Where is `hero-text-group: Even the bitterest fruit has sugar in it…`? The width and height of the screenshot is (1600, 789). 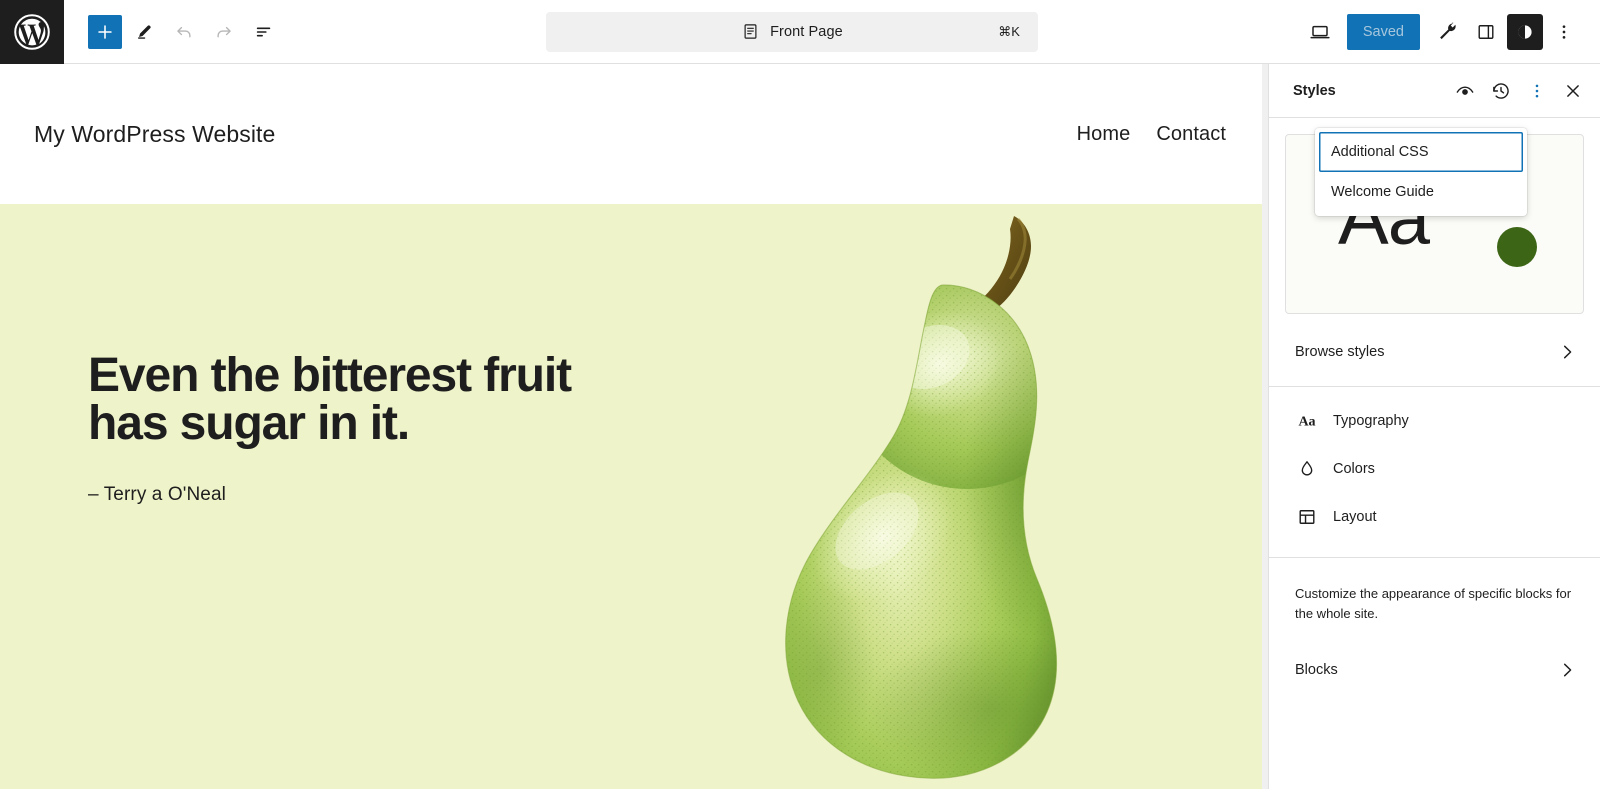
hero-text-group: Even the bitterest fruit has sugar in it… is located at coordinates (388, 429).